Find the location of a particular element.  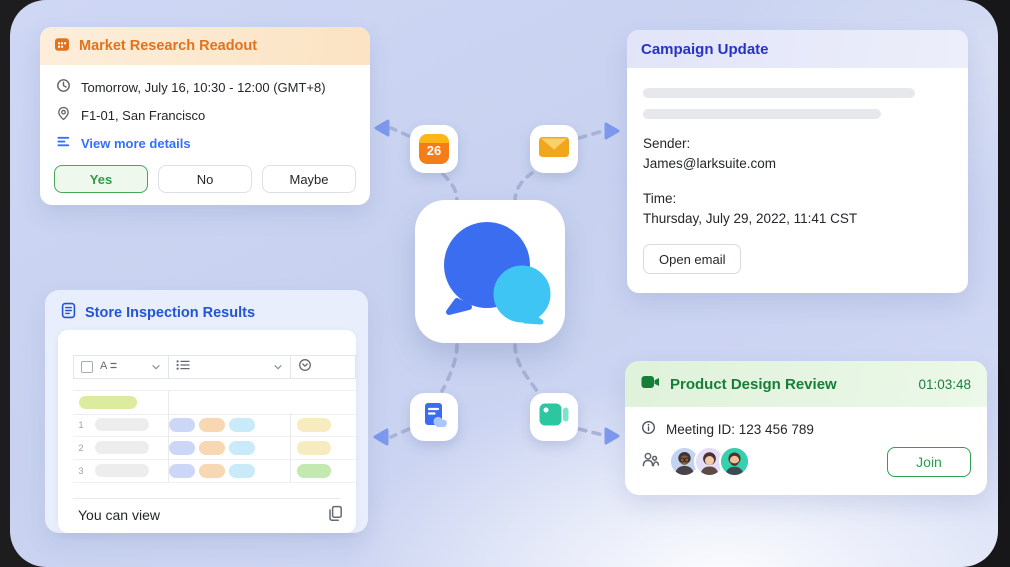

mail-icon is located at coordinates (554, 149).